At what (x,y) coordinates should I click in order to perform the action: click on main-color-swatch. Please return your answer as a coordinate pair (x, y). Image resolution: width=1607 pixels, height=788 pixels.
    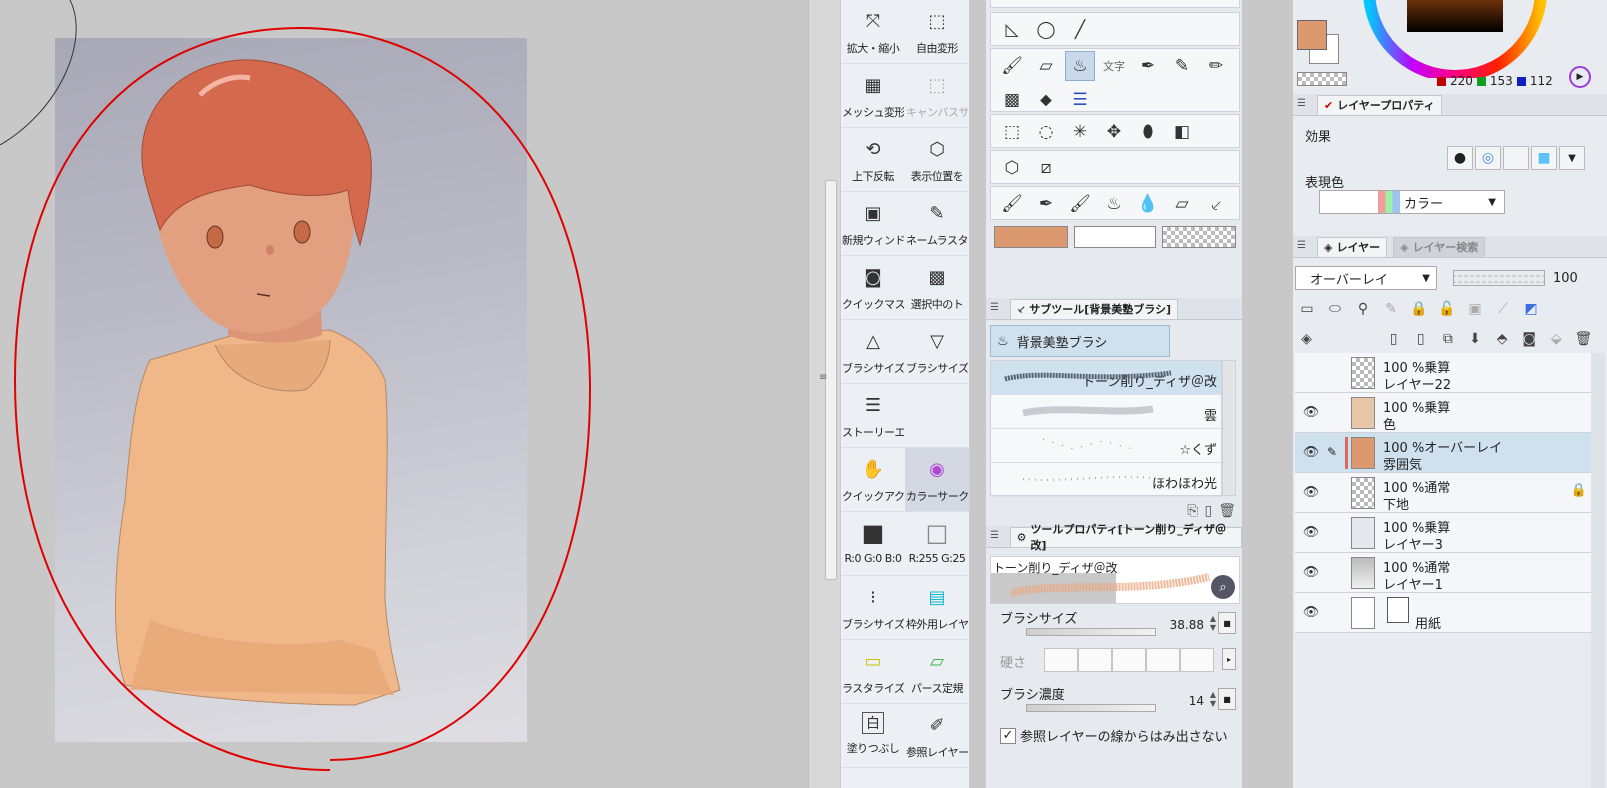
    Looking at the image, I should click on (1031, 237).